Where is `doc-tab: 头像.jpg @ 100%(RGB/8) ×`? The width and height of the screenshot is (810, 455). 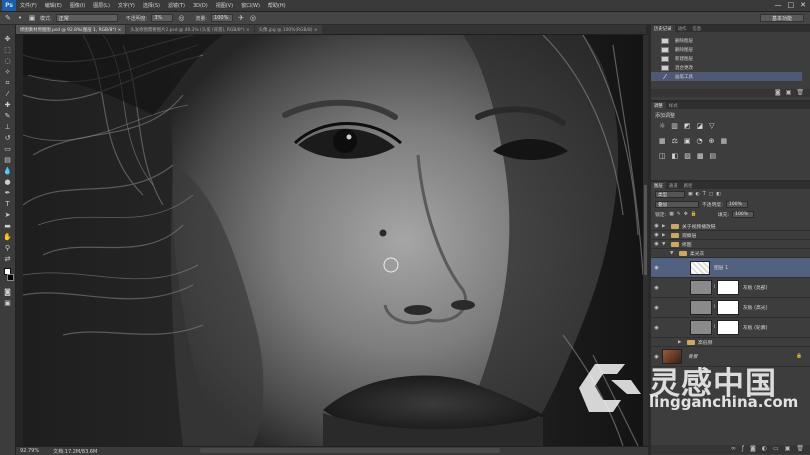
doc-tab: 头像.jpg @ 100%(RGB/8) × is located at coordinates (288, 29).